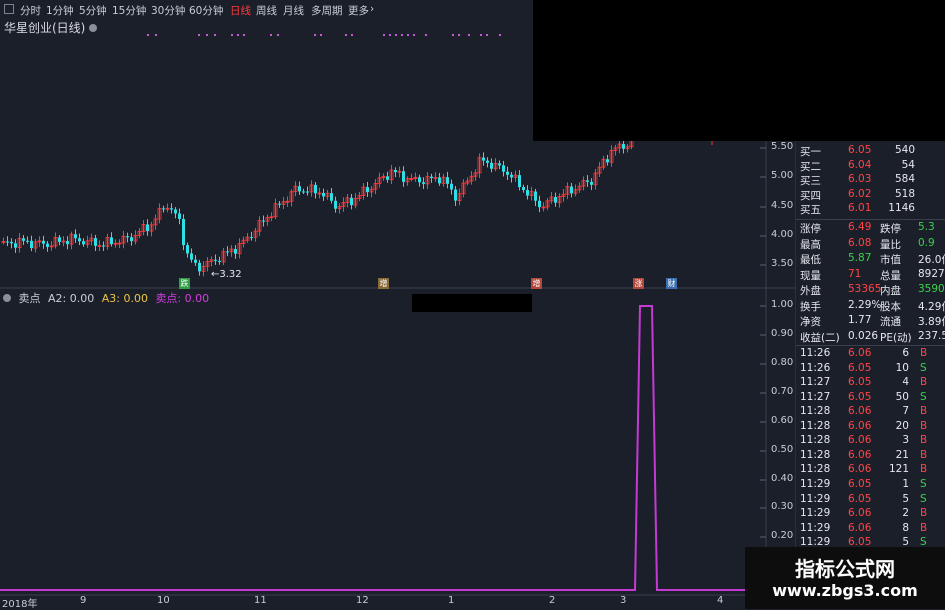 This screenshot has width=945, height=610. Describe the element at coordinates (890, 260) in the screenshot. I see `stat-label: 市值` at that location.